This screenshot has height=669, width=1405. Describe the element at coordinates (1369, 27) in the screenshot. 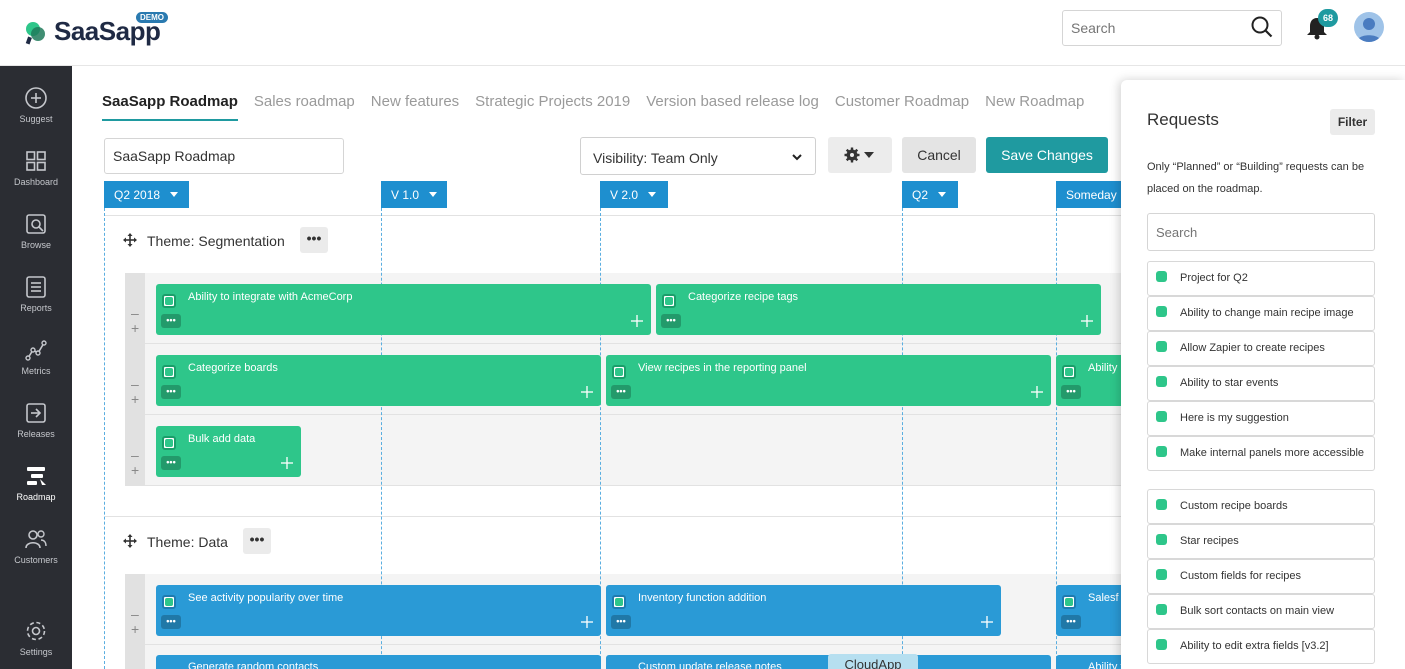

I see `user-avatar` at that location.